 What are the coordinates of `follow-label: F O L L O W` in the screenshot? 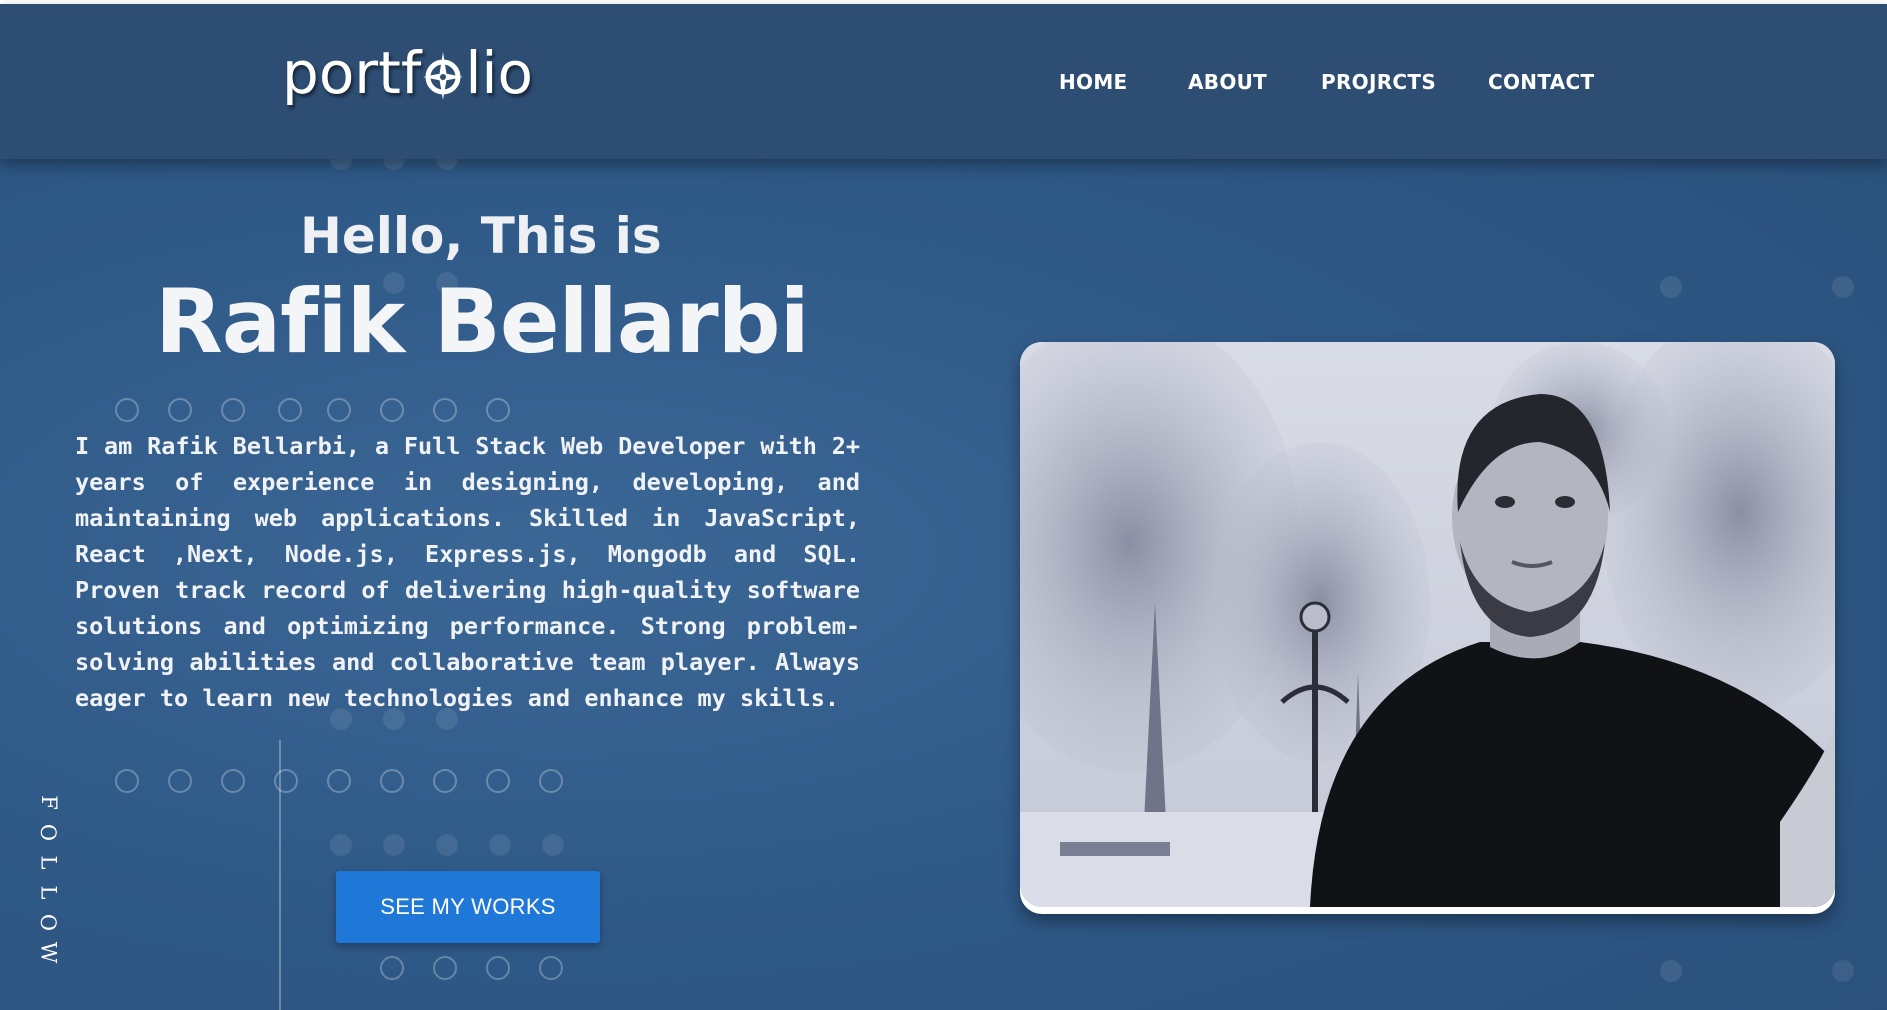 It's located at (48, 878).